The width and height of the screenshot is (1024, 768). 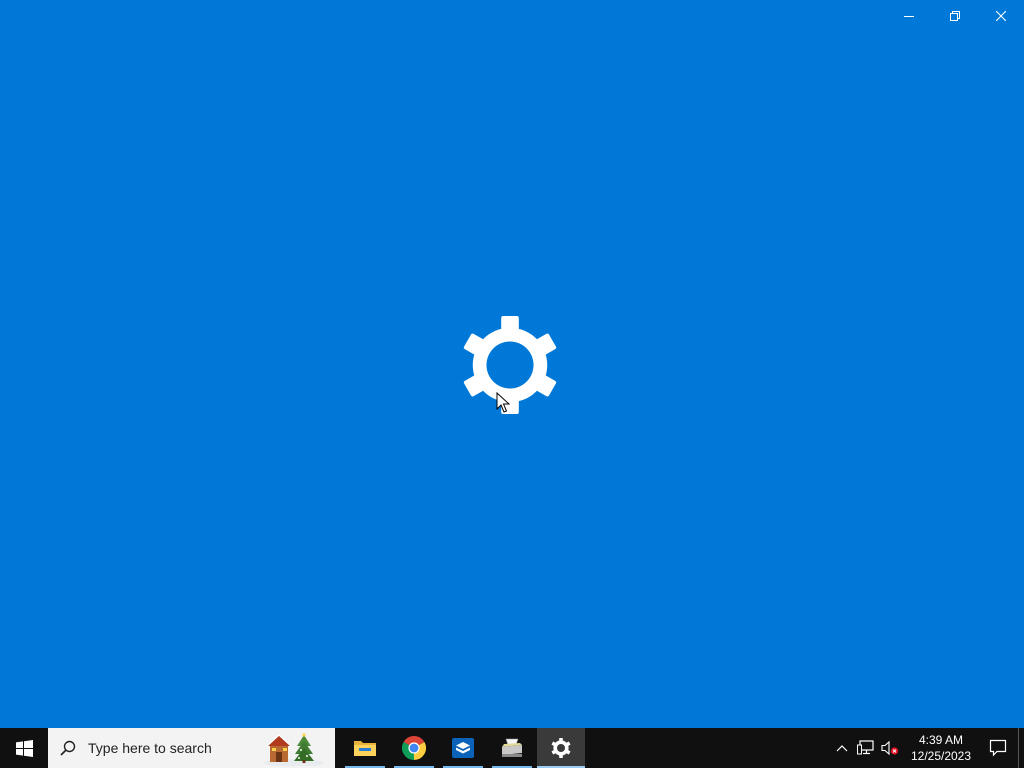 I want to click on minimize-icon, so click(x=909, y=16).